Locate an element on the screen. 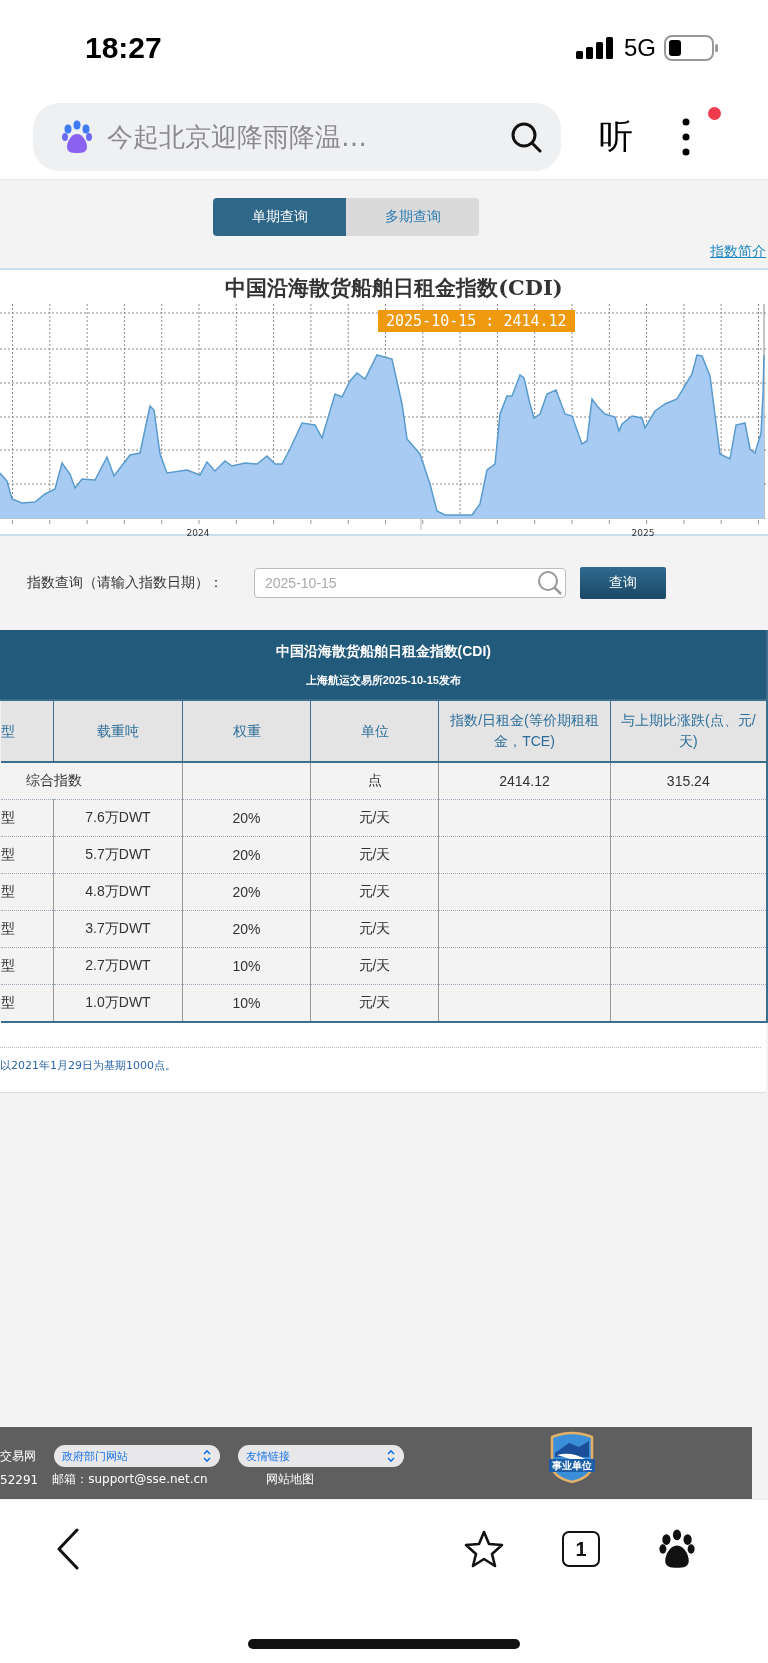  column-header: 型 is located at coordinates (27, 731).